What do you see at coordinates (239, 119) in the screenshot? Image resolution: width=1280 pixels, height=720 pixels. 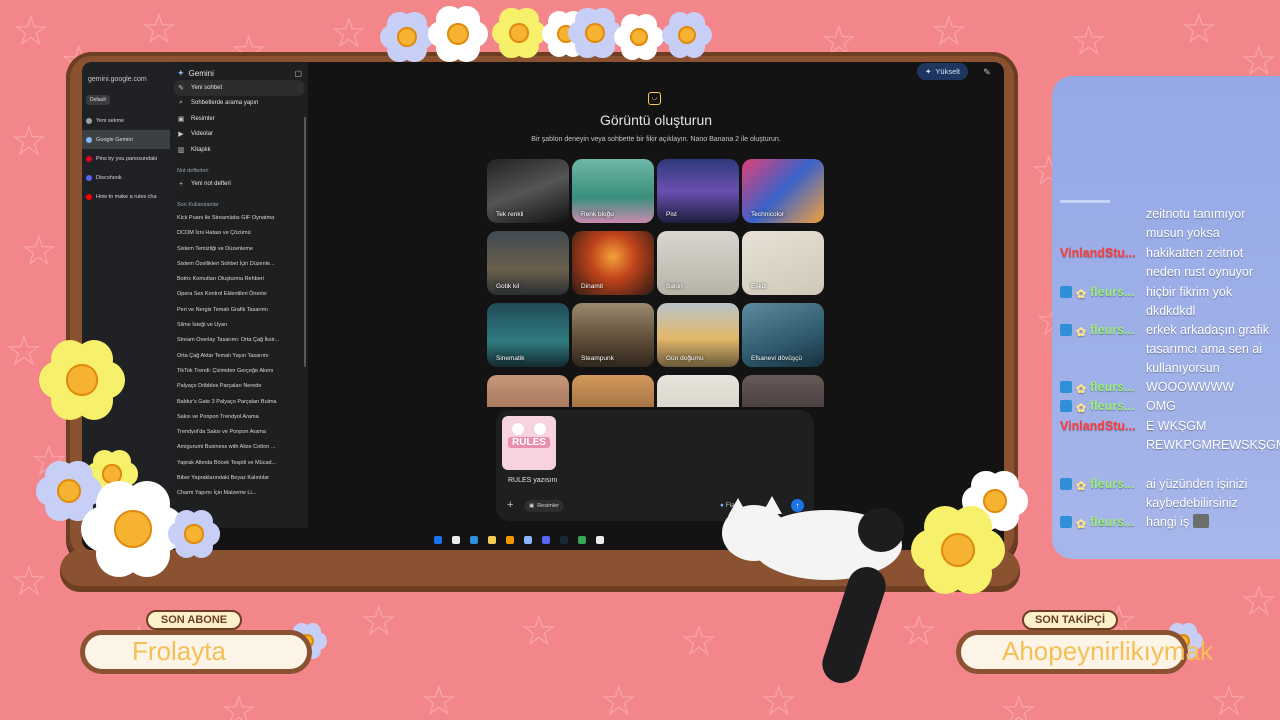 I see `sidebar-nav-item: ▣ Resimler` at bounding box center [239, 119].